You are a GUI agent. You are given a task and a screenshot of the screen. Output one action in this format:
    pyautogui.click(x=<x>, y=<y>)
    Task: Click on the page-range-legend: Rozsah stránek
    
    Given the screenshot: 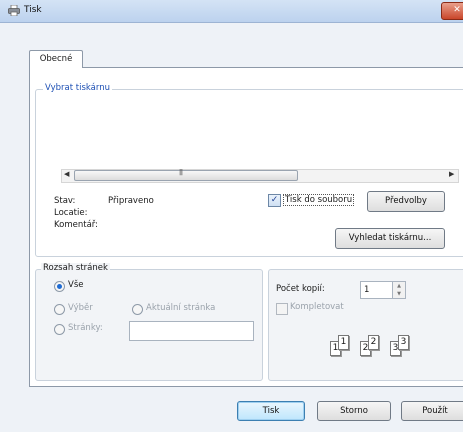 What is the action you would take?
    pyautogui.click(x=75, y=268)
    